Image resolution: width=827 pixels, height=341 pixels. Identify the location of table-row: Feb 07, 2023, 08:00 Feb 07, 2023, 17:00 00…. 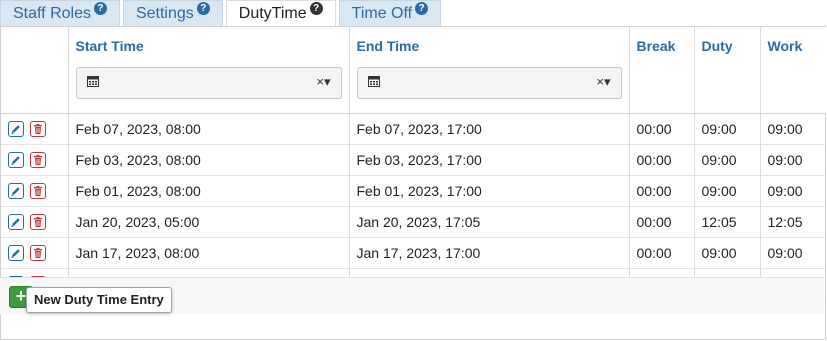
(413, 129).